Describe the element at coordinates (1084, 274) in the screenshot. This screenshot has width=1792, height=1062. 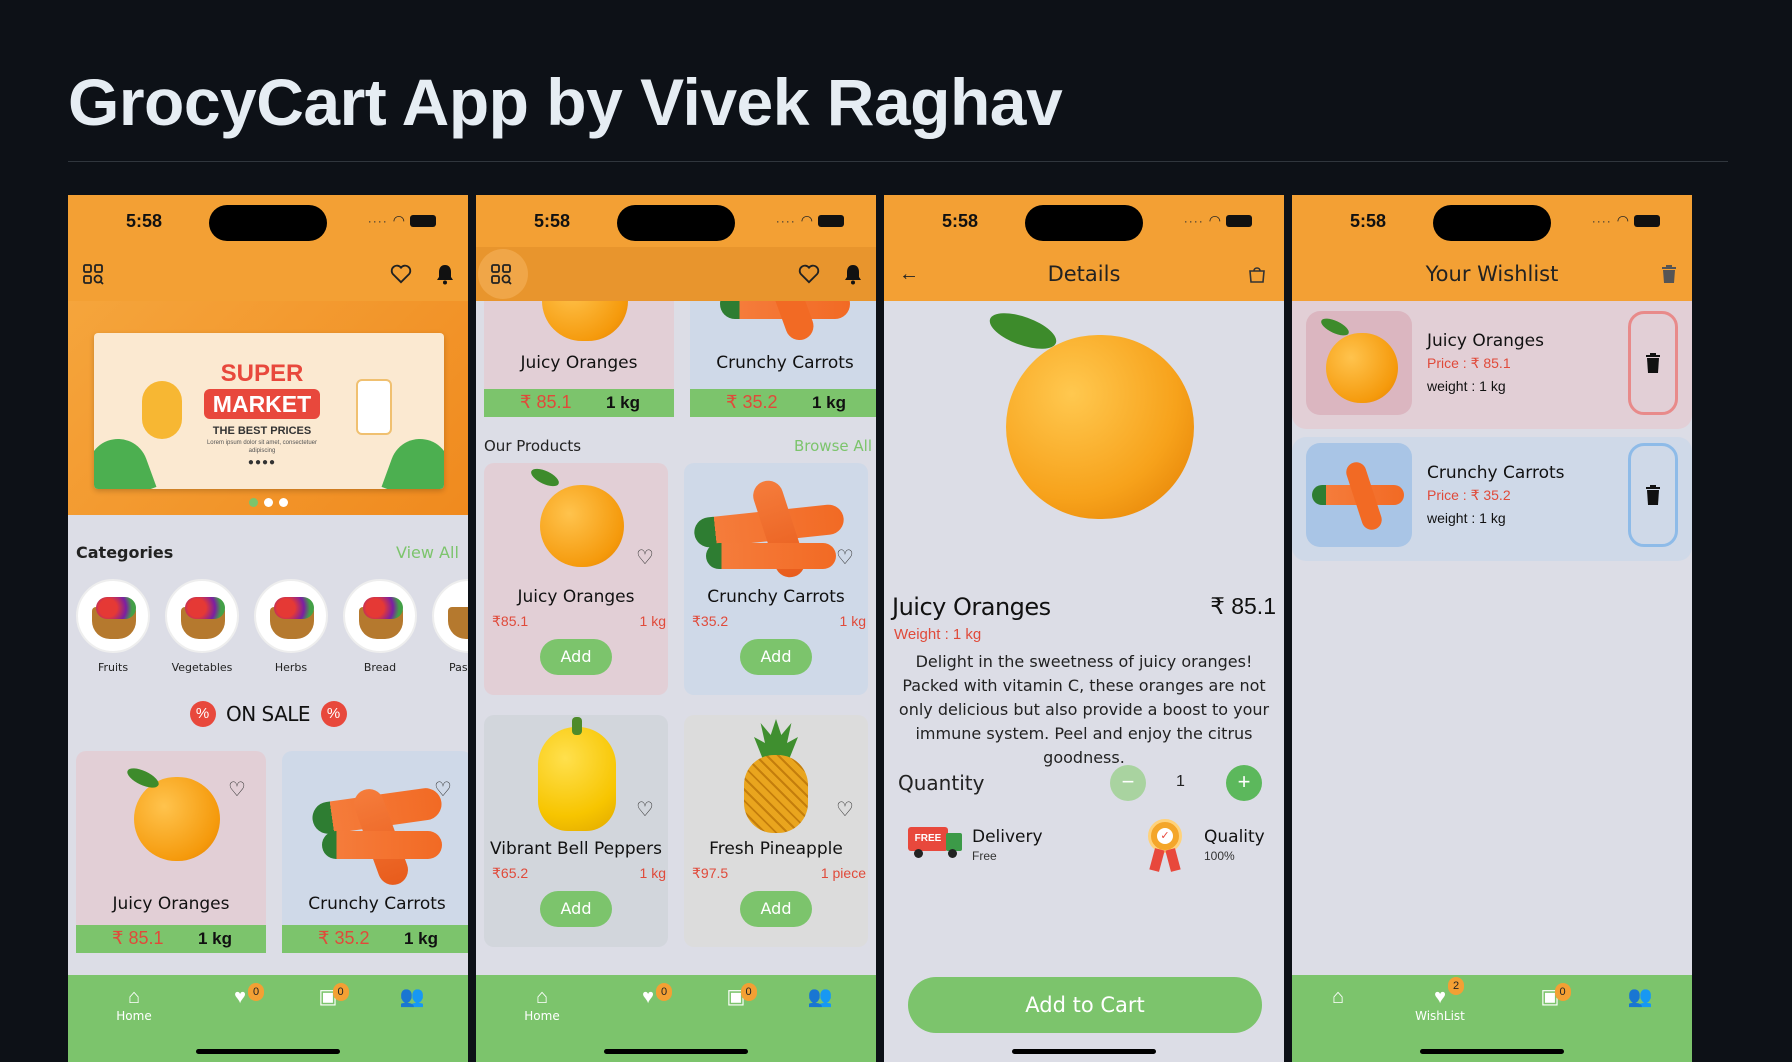
I see `details-title: Details` at that location.